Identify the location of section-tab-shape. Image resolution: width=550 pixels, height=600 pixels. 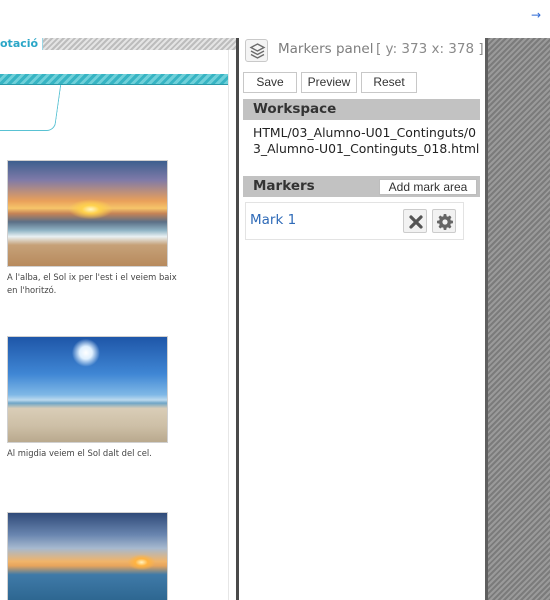
(31, 108).